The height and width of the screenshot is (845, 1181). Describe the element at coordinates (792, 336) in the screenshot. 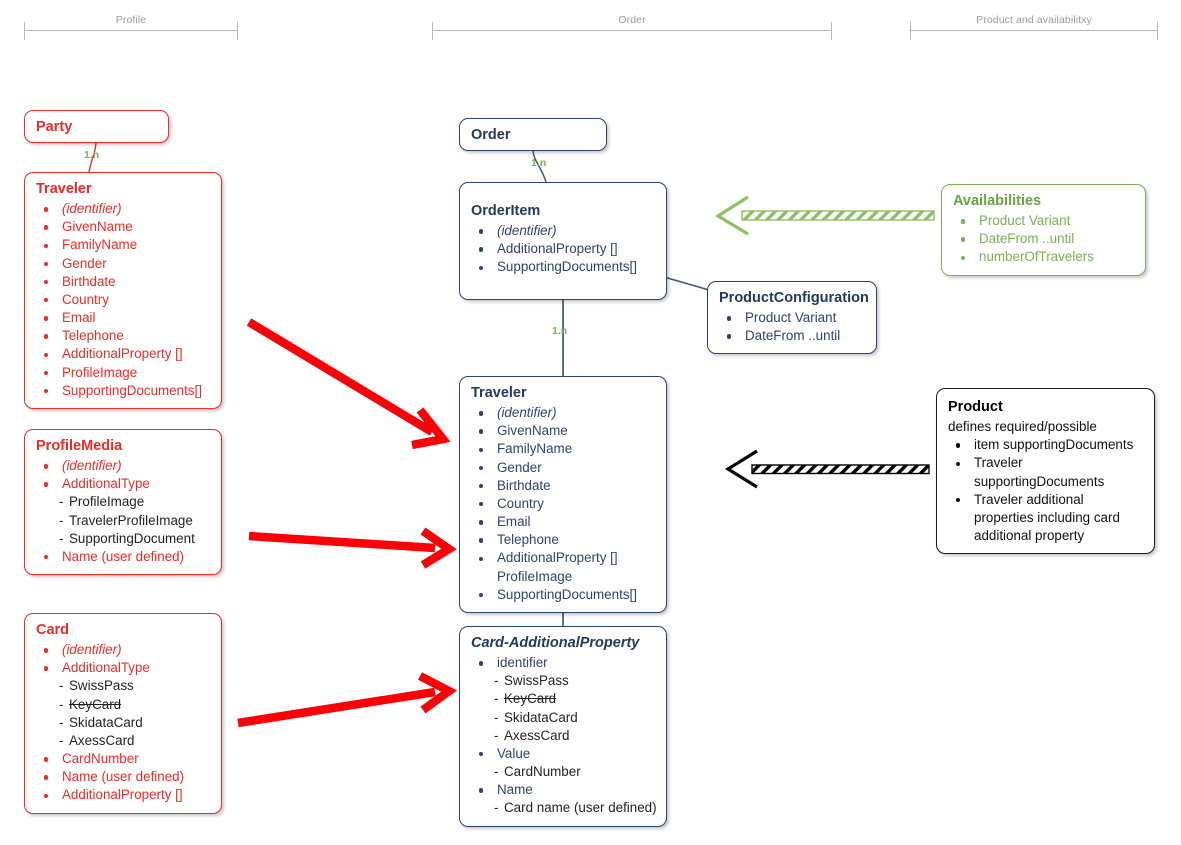

I see `attribute-item: DateFrom ..until` at that location.